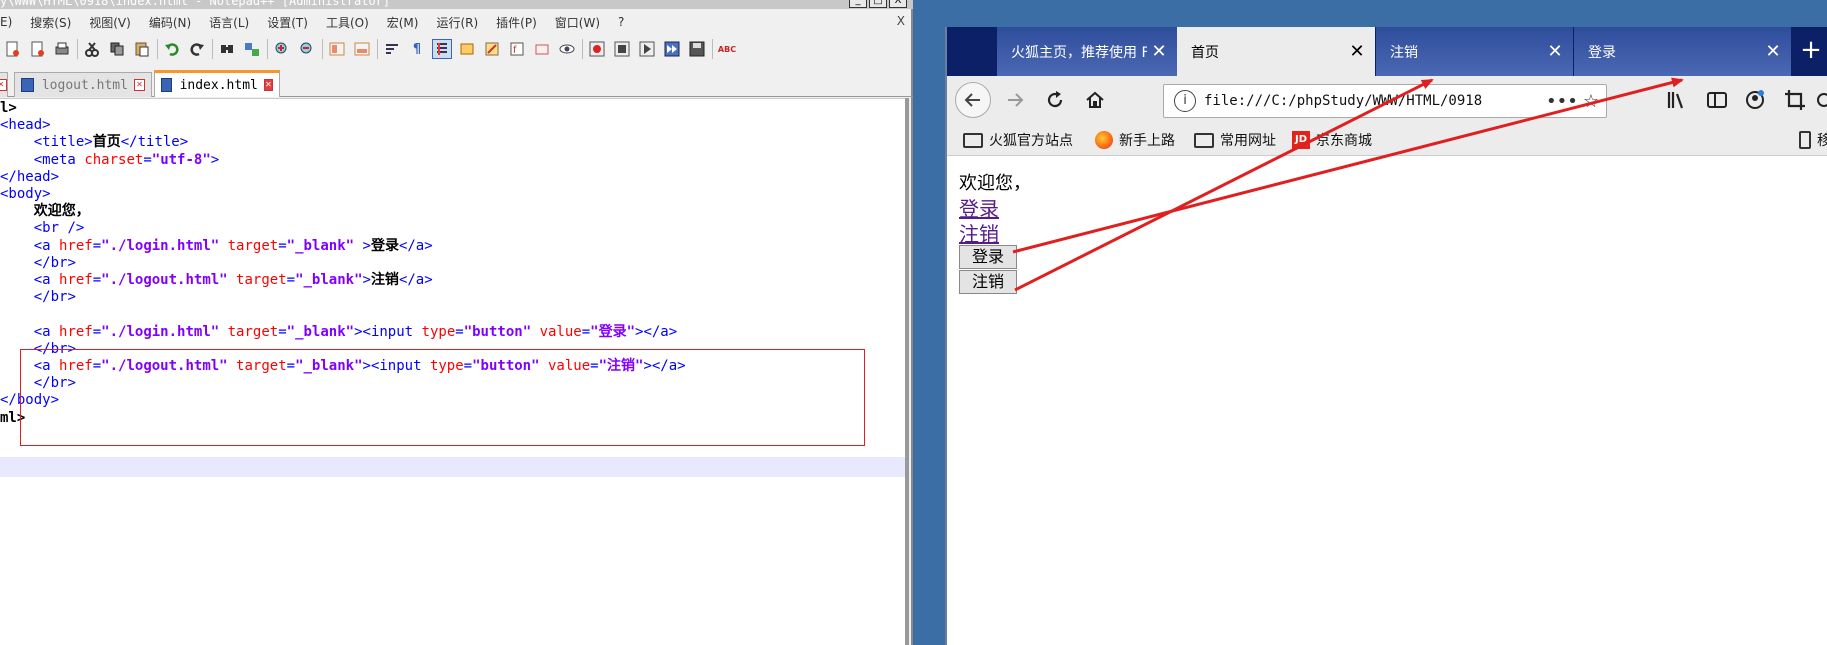 The image size is (1827, 645). Describe the element at coordinates (62, 49) in the screenshot. I see `print-icon` at that location.